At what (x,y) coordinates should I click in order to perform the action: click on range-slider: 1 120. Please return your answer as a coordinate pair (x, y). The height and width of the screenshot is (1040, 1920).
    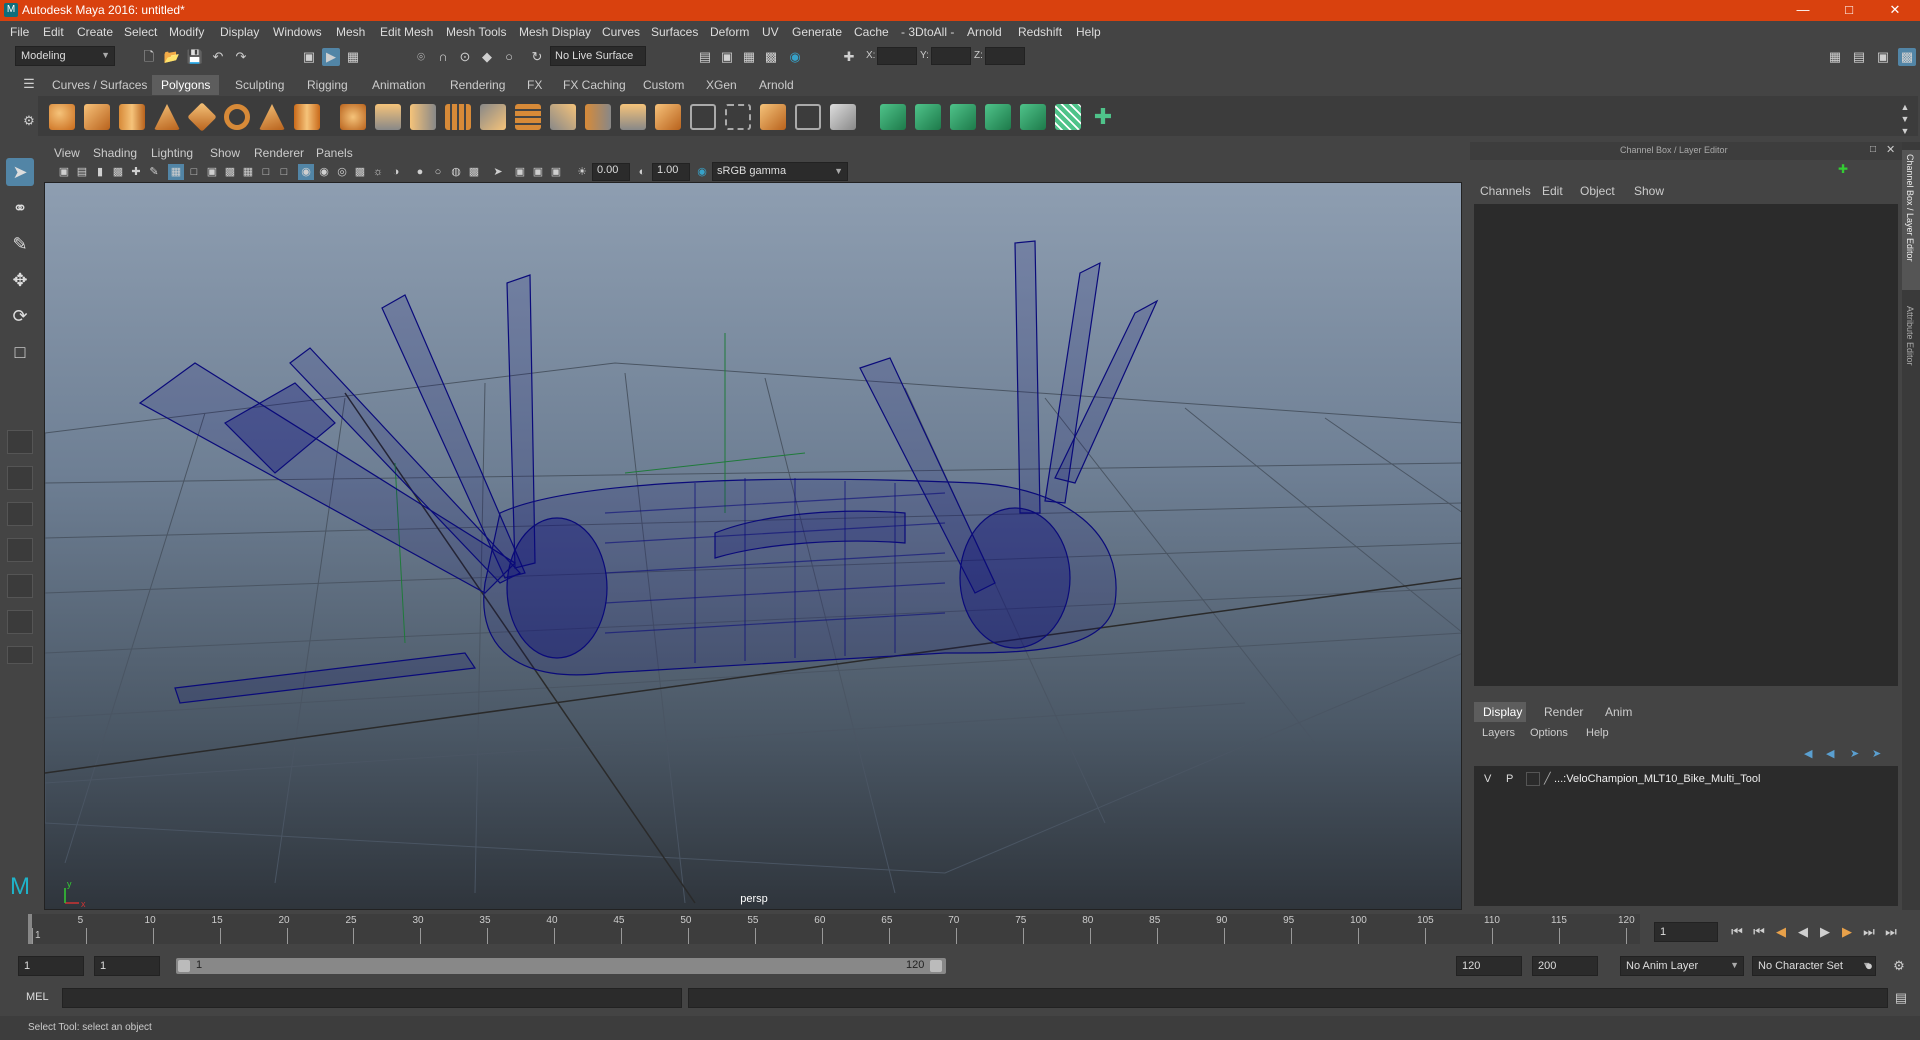
    Looking at the image, I should click on (561, 966).